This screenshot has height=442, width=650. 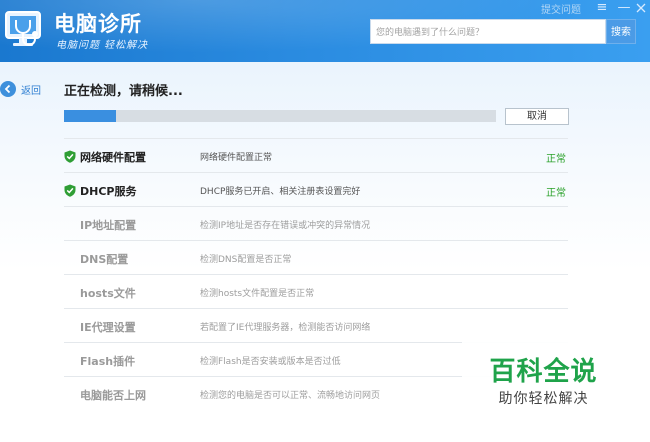 I want to click on check-item-row: 网络硬件配置 网络硬件配置正常 正常, so click(x=316, y=155).